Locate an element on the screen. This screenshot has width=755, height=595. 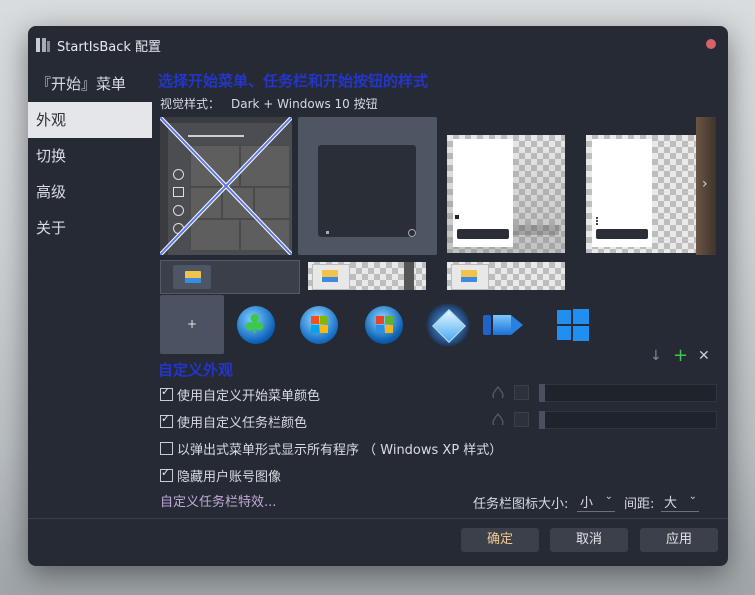
sidebar-item-switch: 切换 is located at coordinates (90, 156).